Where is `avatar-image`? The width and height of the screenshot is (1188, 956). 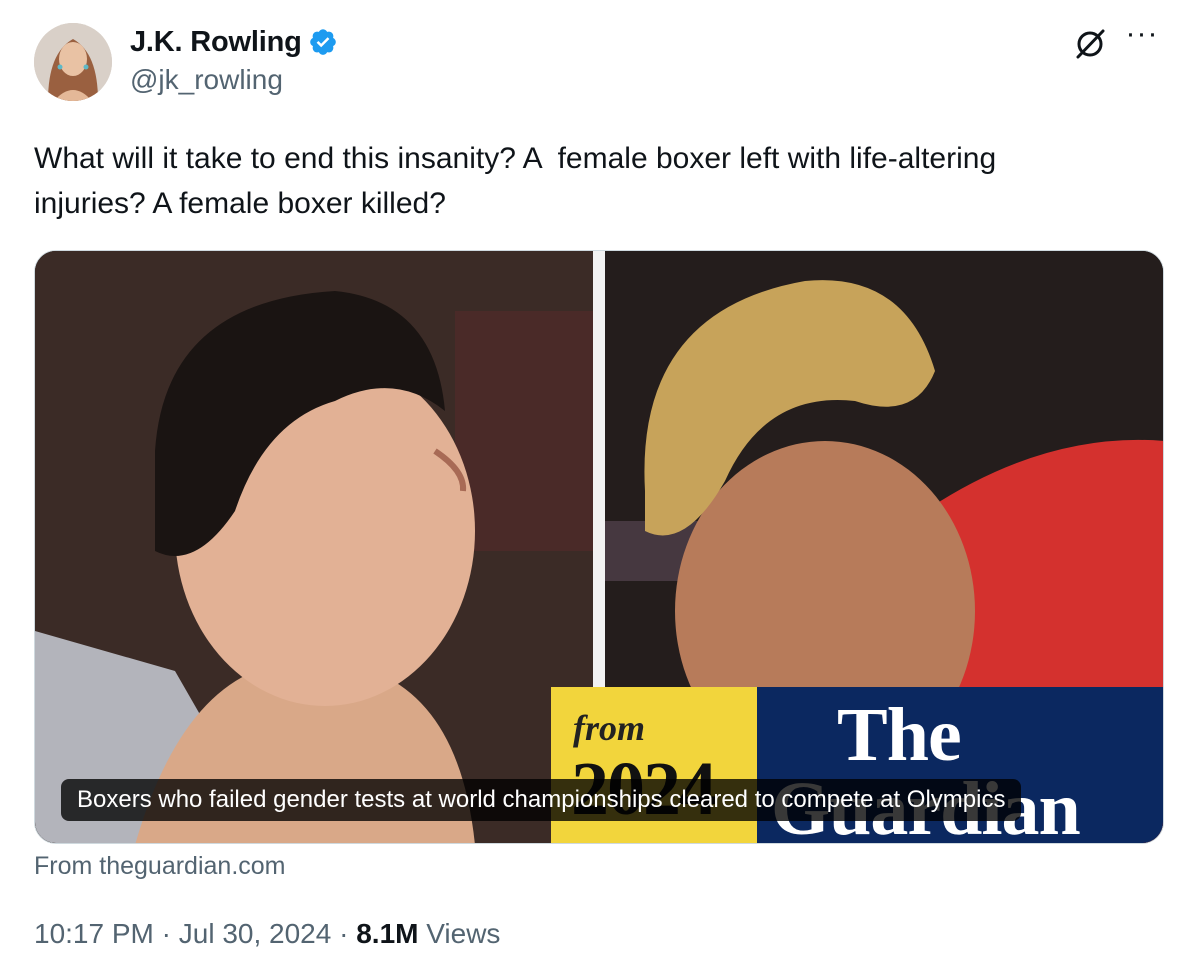 avatar-image is located at coordinates (73, 62).